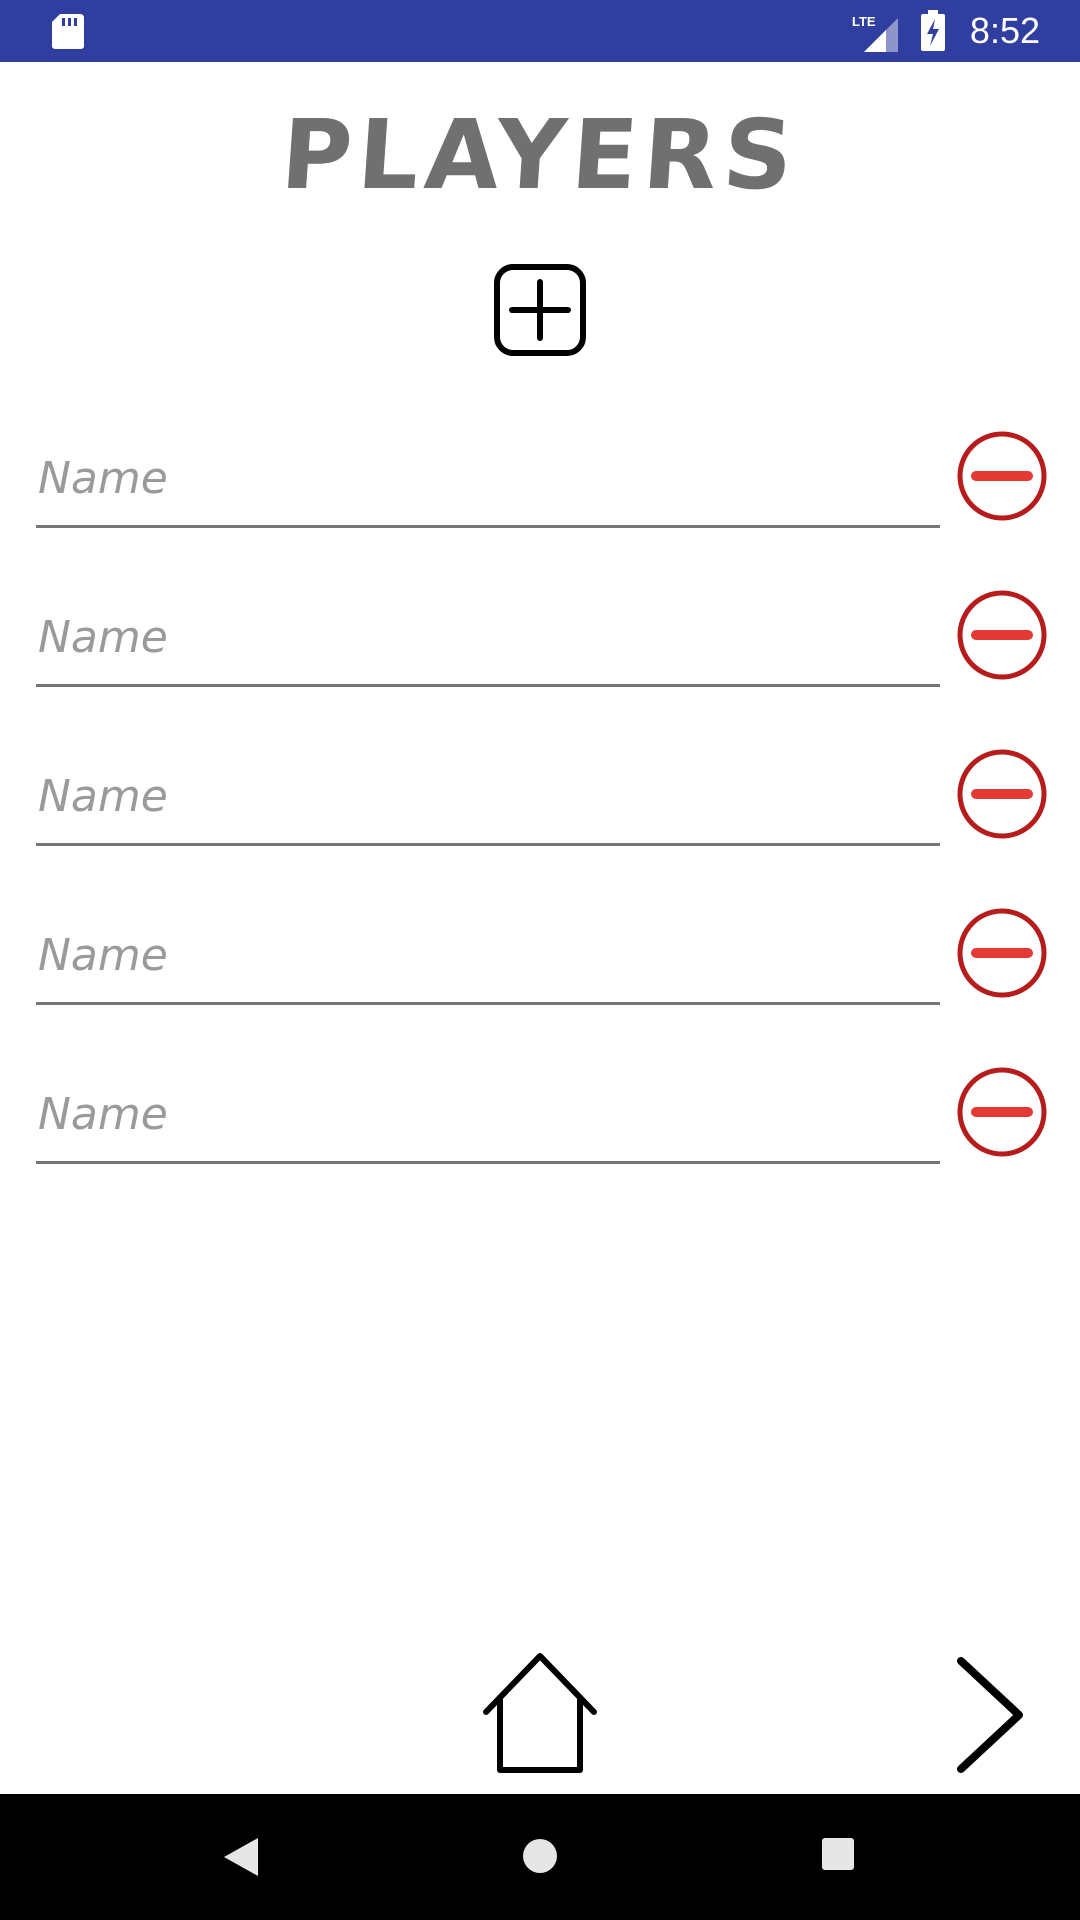 This screenshot has width=1080, height=1920. What do you see at coordinates (68, 31) in the screenshot?
I see `sd-card-icon` at bounding box center [68, 31].